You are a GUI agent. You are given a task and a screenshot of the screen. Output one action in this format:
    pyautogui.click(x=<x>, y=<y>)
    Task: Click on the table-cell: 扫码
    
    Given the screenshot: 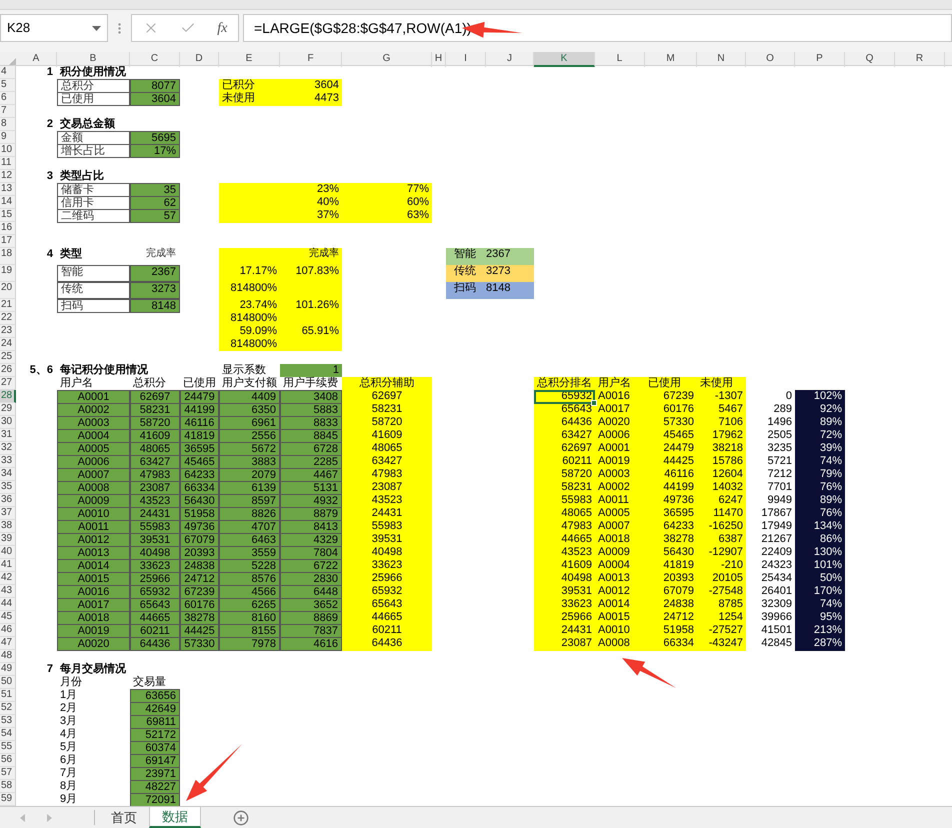 What is the action you would take?
    pyautogui.click(x=93, y=306)
    